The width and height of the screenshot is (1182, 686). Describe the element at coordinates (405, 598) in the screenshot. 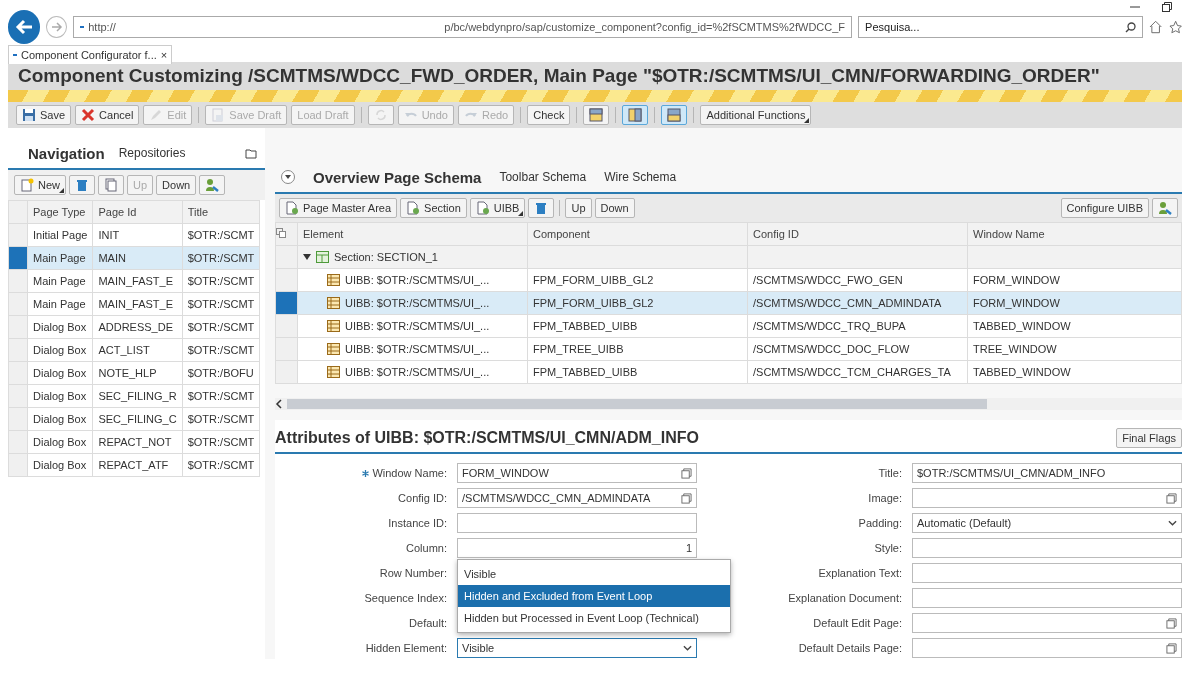

I see `field-label: Sequence Index:` at that location.